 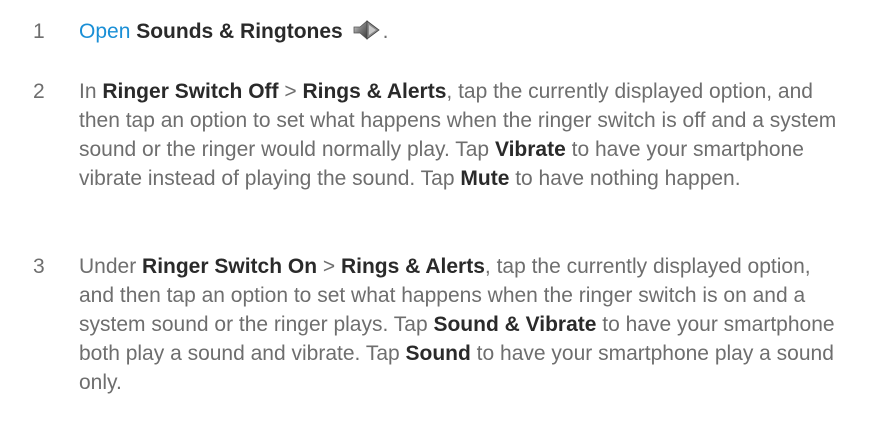 What do you see at coordinates (515, 324) in the screenshot?
I see `sound-vibrate-option-label: Sound & Vibrate` at bounding box center [515, 324].